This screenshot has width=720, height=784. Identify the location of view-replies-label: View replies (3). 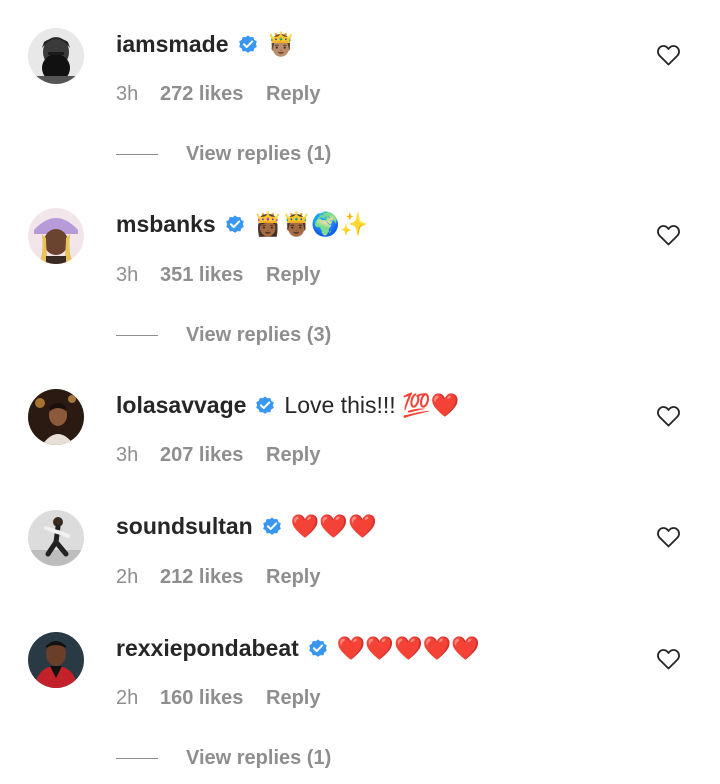
(259, 334).